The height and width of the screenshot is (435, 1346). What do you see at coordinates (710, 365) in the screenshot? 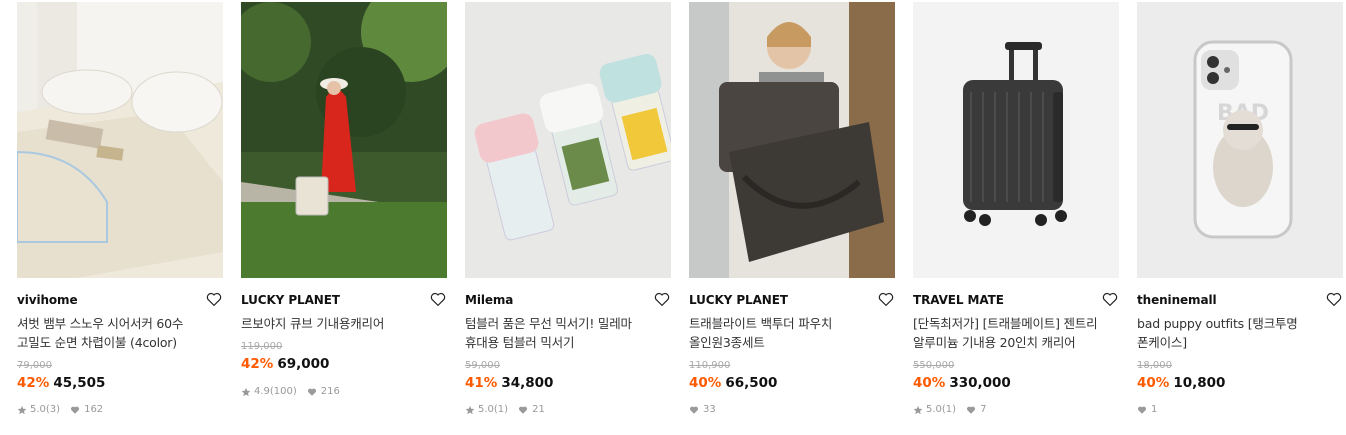
I see `original-price: 110,900` at bounding box center [710, 365].